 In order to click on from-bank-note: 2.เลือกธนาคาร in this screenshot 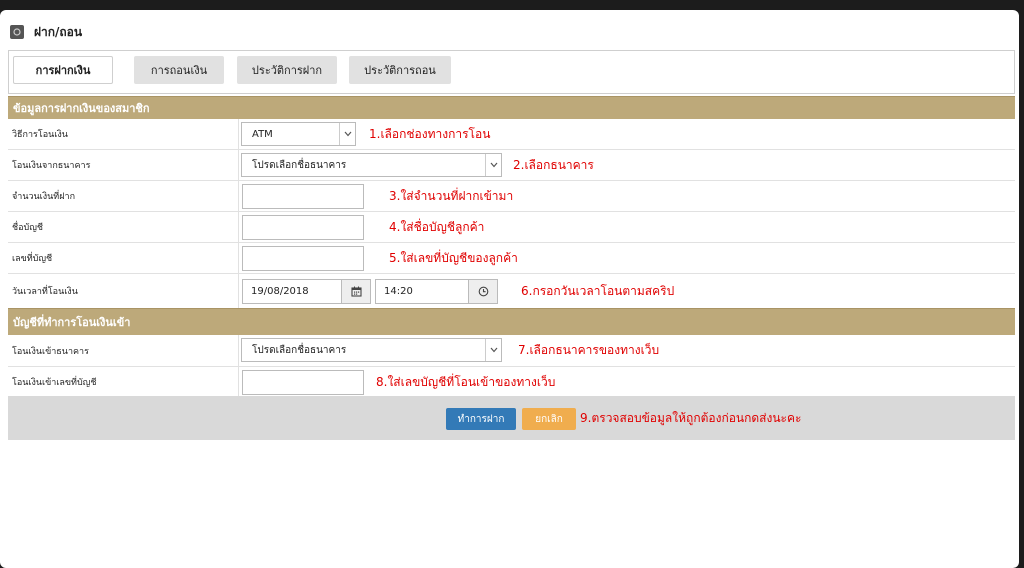, I will do `click(553, 164)`.